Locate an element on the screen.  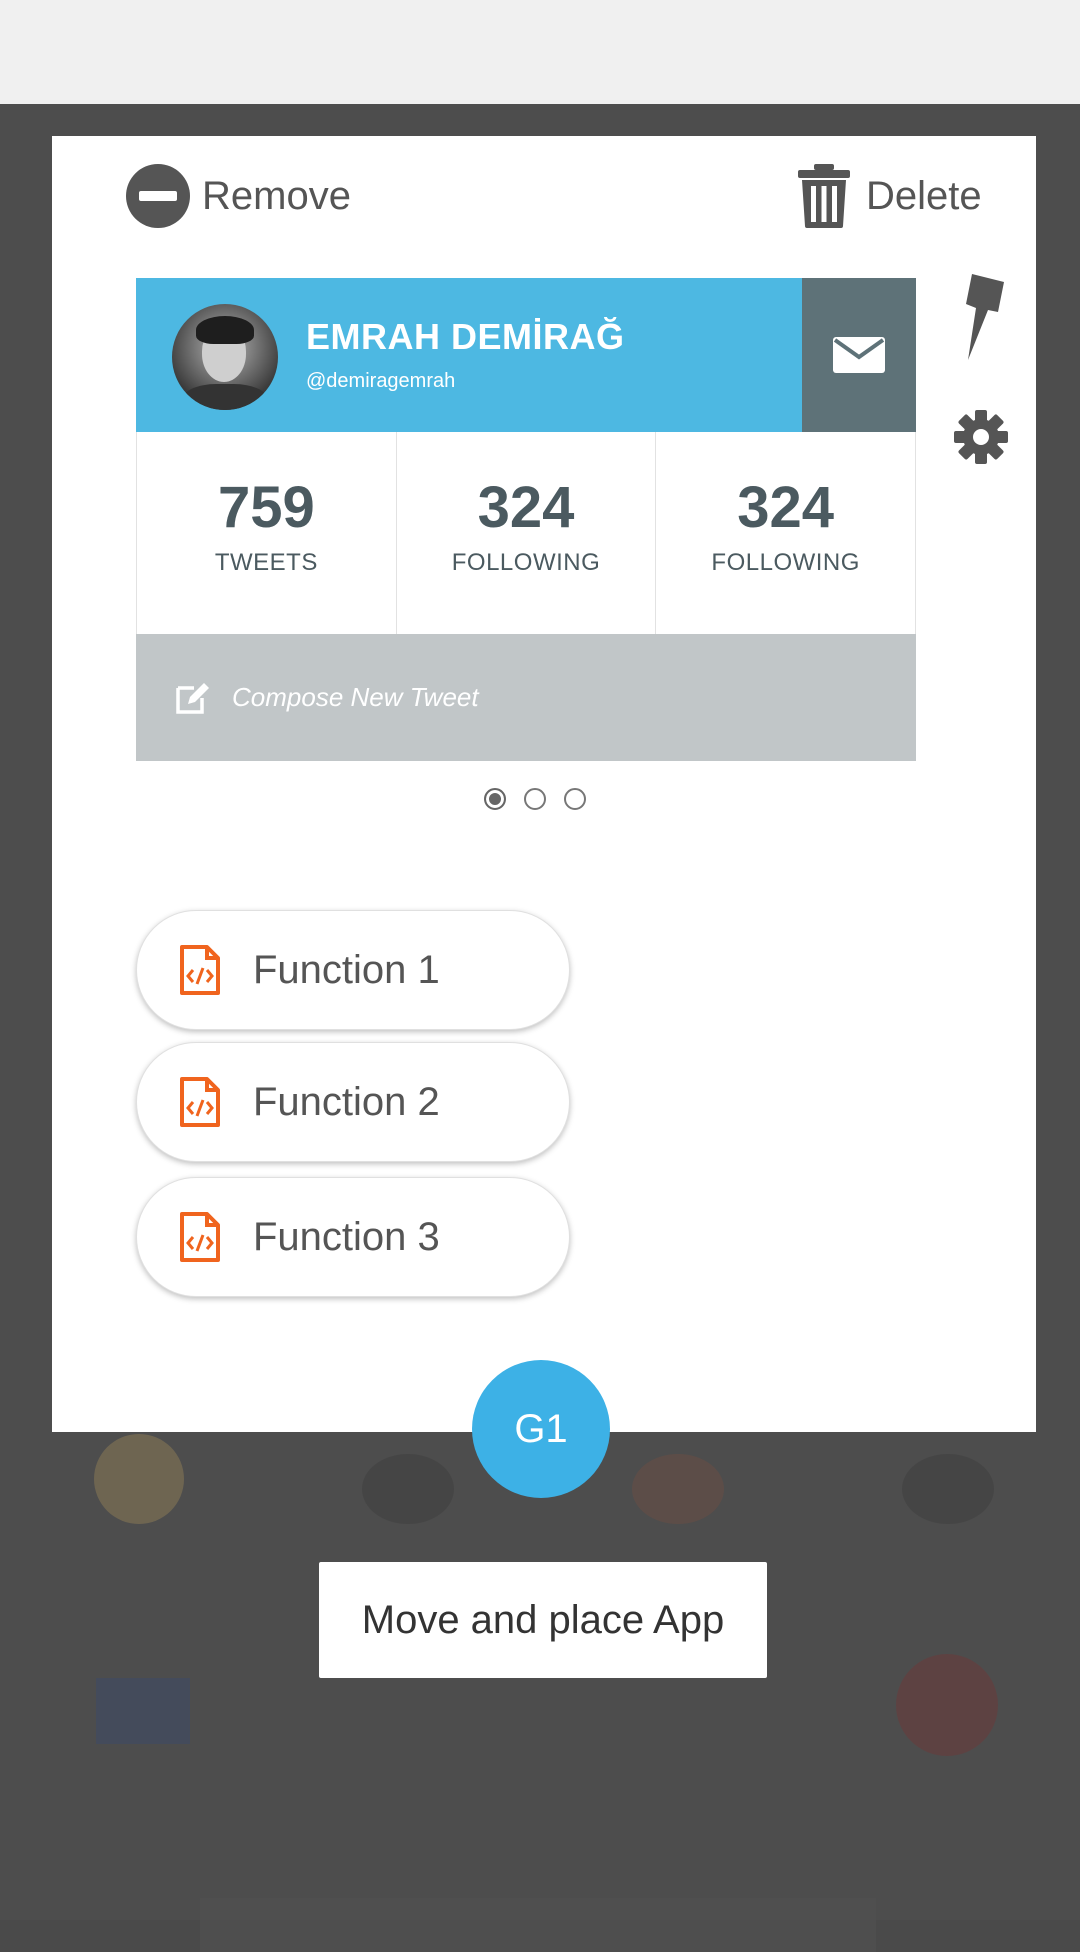
profile-name: EMRAH DEMİRAĞ is located at coordinates (465, 336).